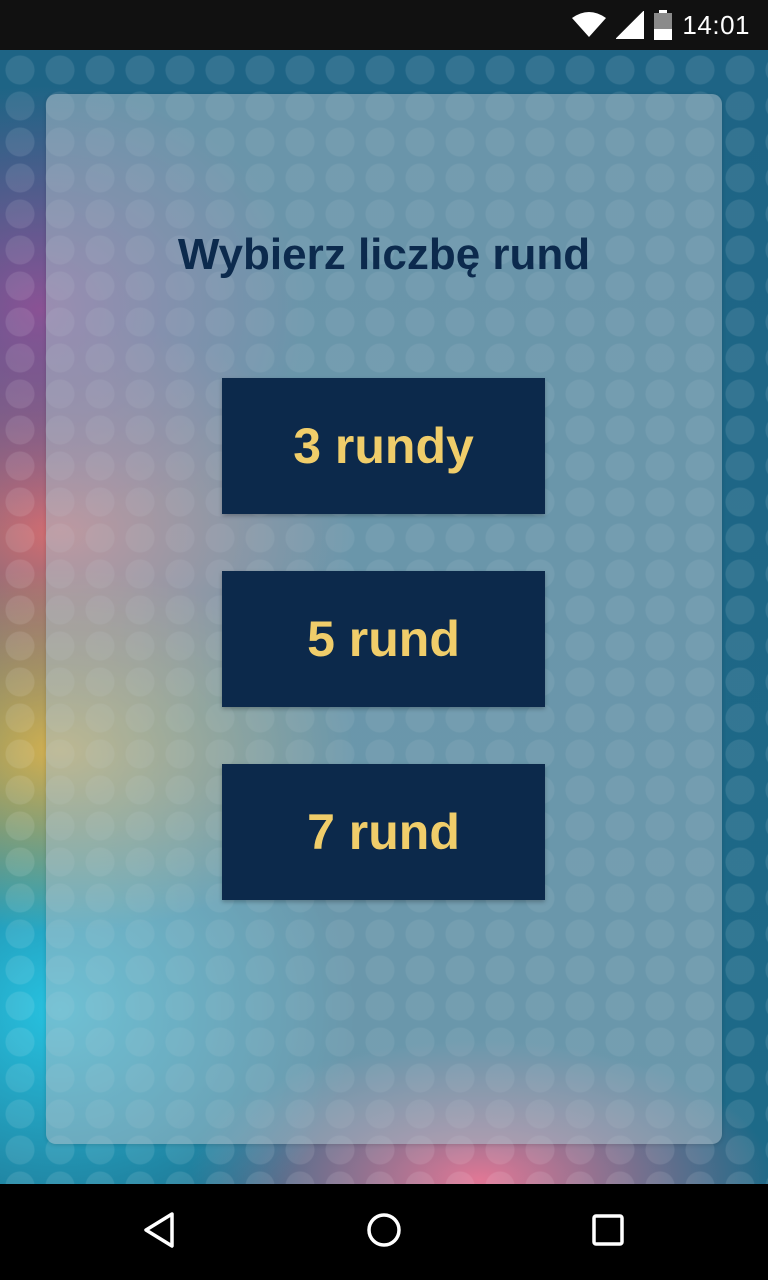 The height and width of the screenshot is (1280, 768). I want to click on navigation-bar, so click(384, 1232).